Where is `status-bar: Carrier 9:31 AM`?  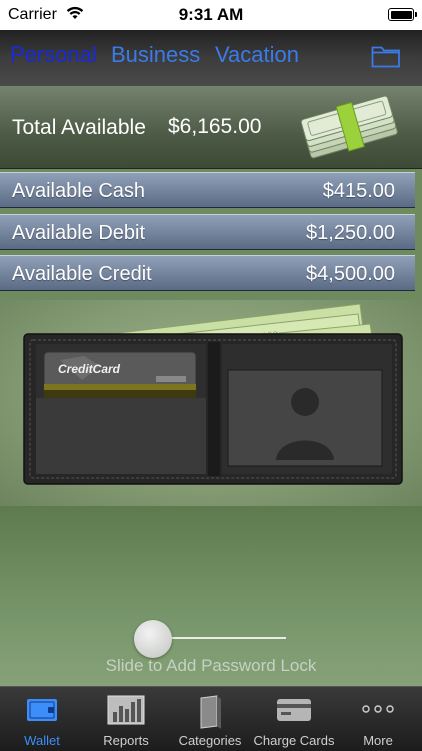
status-bar: Carrier 9:31 AM is located at coordinates (211, 15).